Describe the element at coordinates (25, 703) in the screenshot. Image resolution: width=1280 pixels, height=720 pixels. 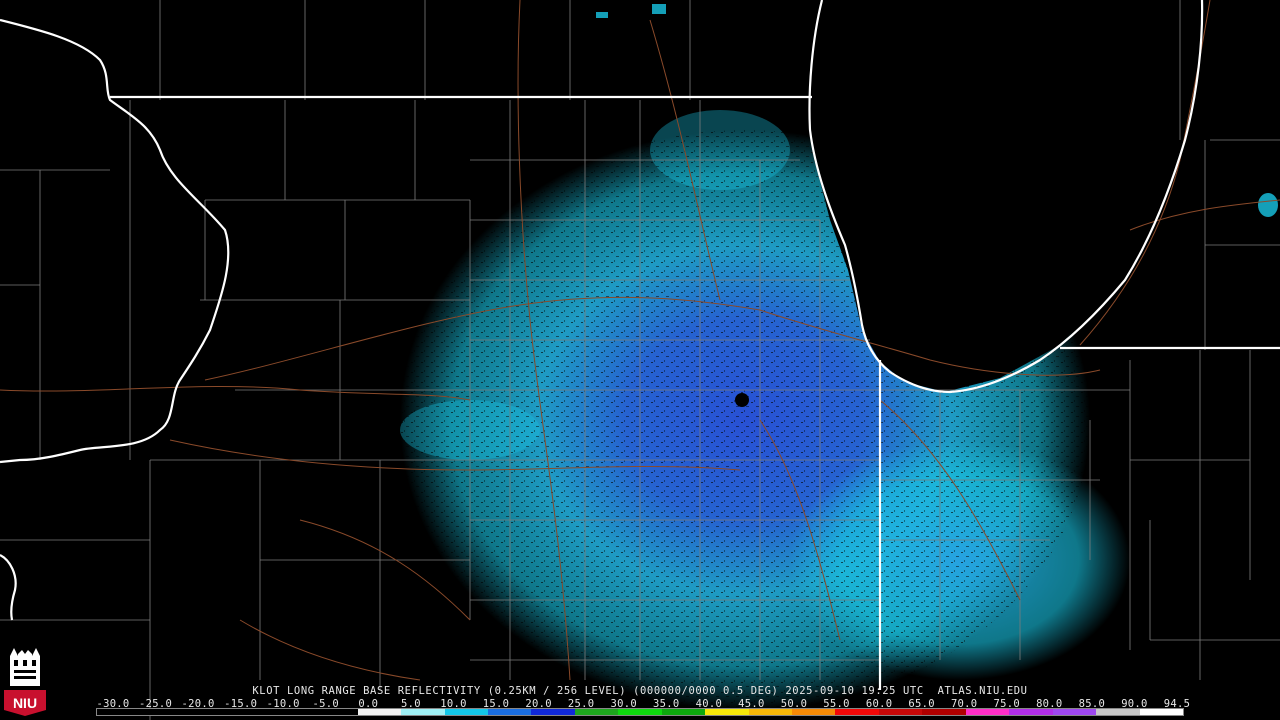
I see `niu-logo-text: NIU` at that location.